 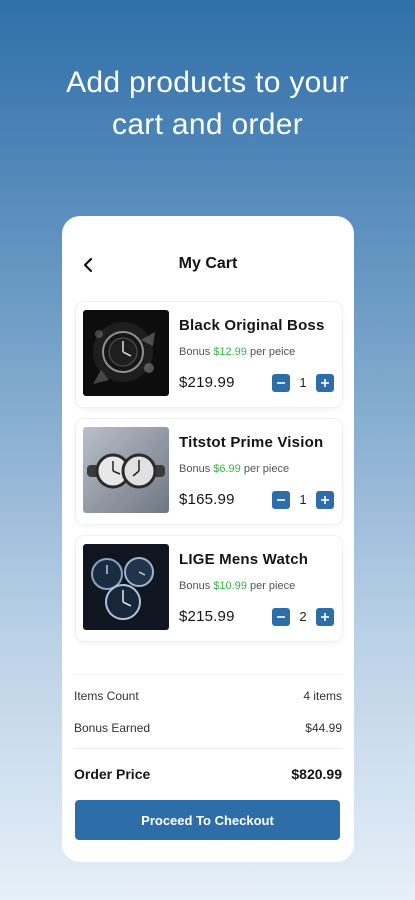 What do you see at coordinates (207, 499) in the screenshot?
I see `product-price: $165.99` at bounding box center [207, 499].